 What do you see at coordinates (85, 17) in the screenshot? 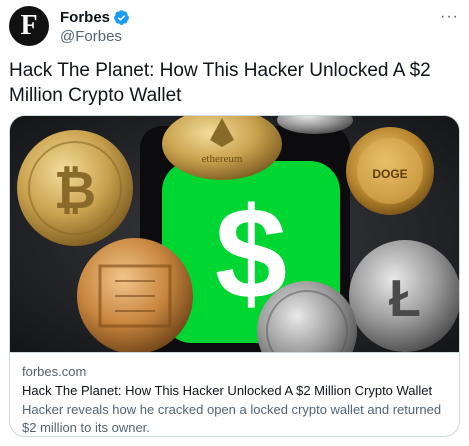
I see `display-name: Forbes` at bounding box center [85, 17].